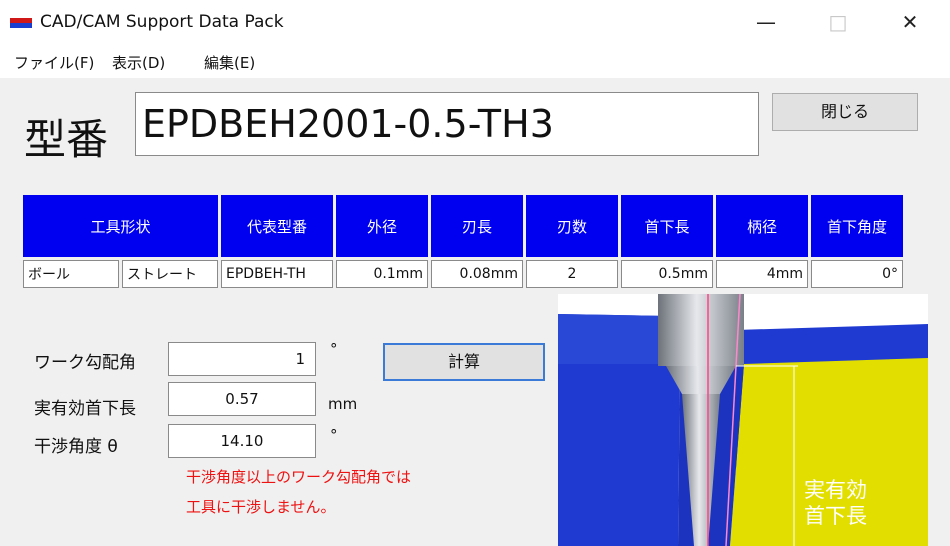 This screenshot has width=950, height=546. What do you see at coordinates (857, 274) in the screenshot?
I see `cell-neck-angle: 0°` at bounding box center [857, 274].